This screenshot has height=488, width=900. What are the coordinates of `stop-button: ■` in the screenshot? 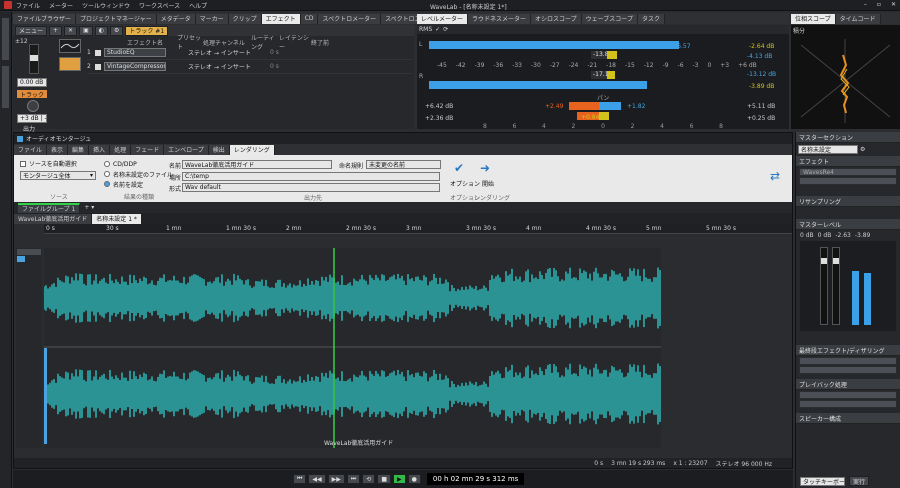 It's located at (384, 479).